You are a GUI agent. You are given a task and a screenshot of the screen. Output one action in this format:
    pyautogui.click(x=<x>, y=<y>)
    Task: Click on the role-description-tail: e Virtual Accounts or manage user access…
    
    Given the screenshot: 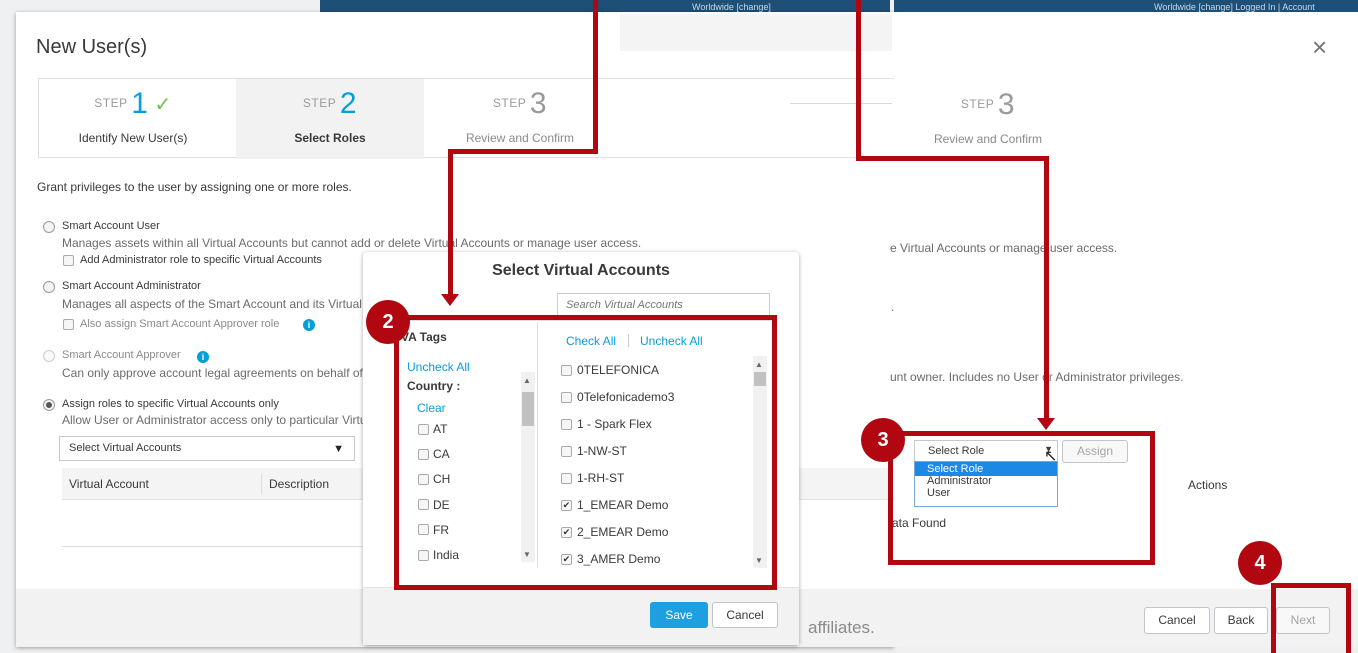 What is the action you would take?
    pyautogui.click(x=1004, y=248)
    